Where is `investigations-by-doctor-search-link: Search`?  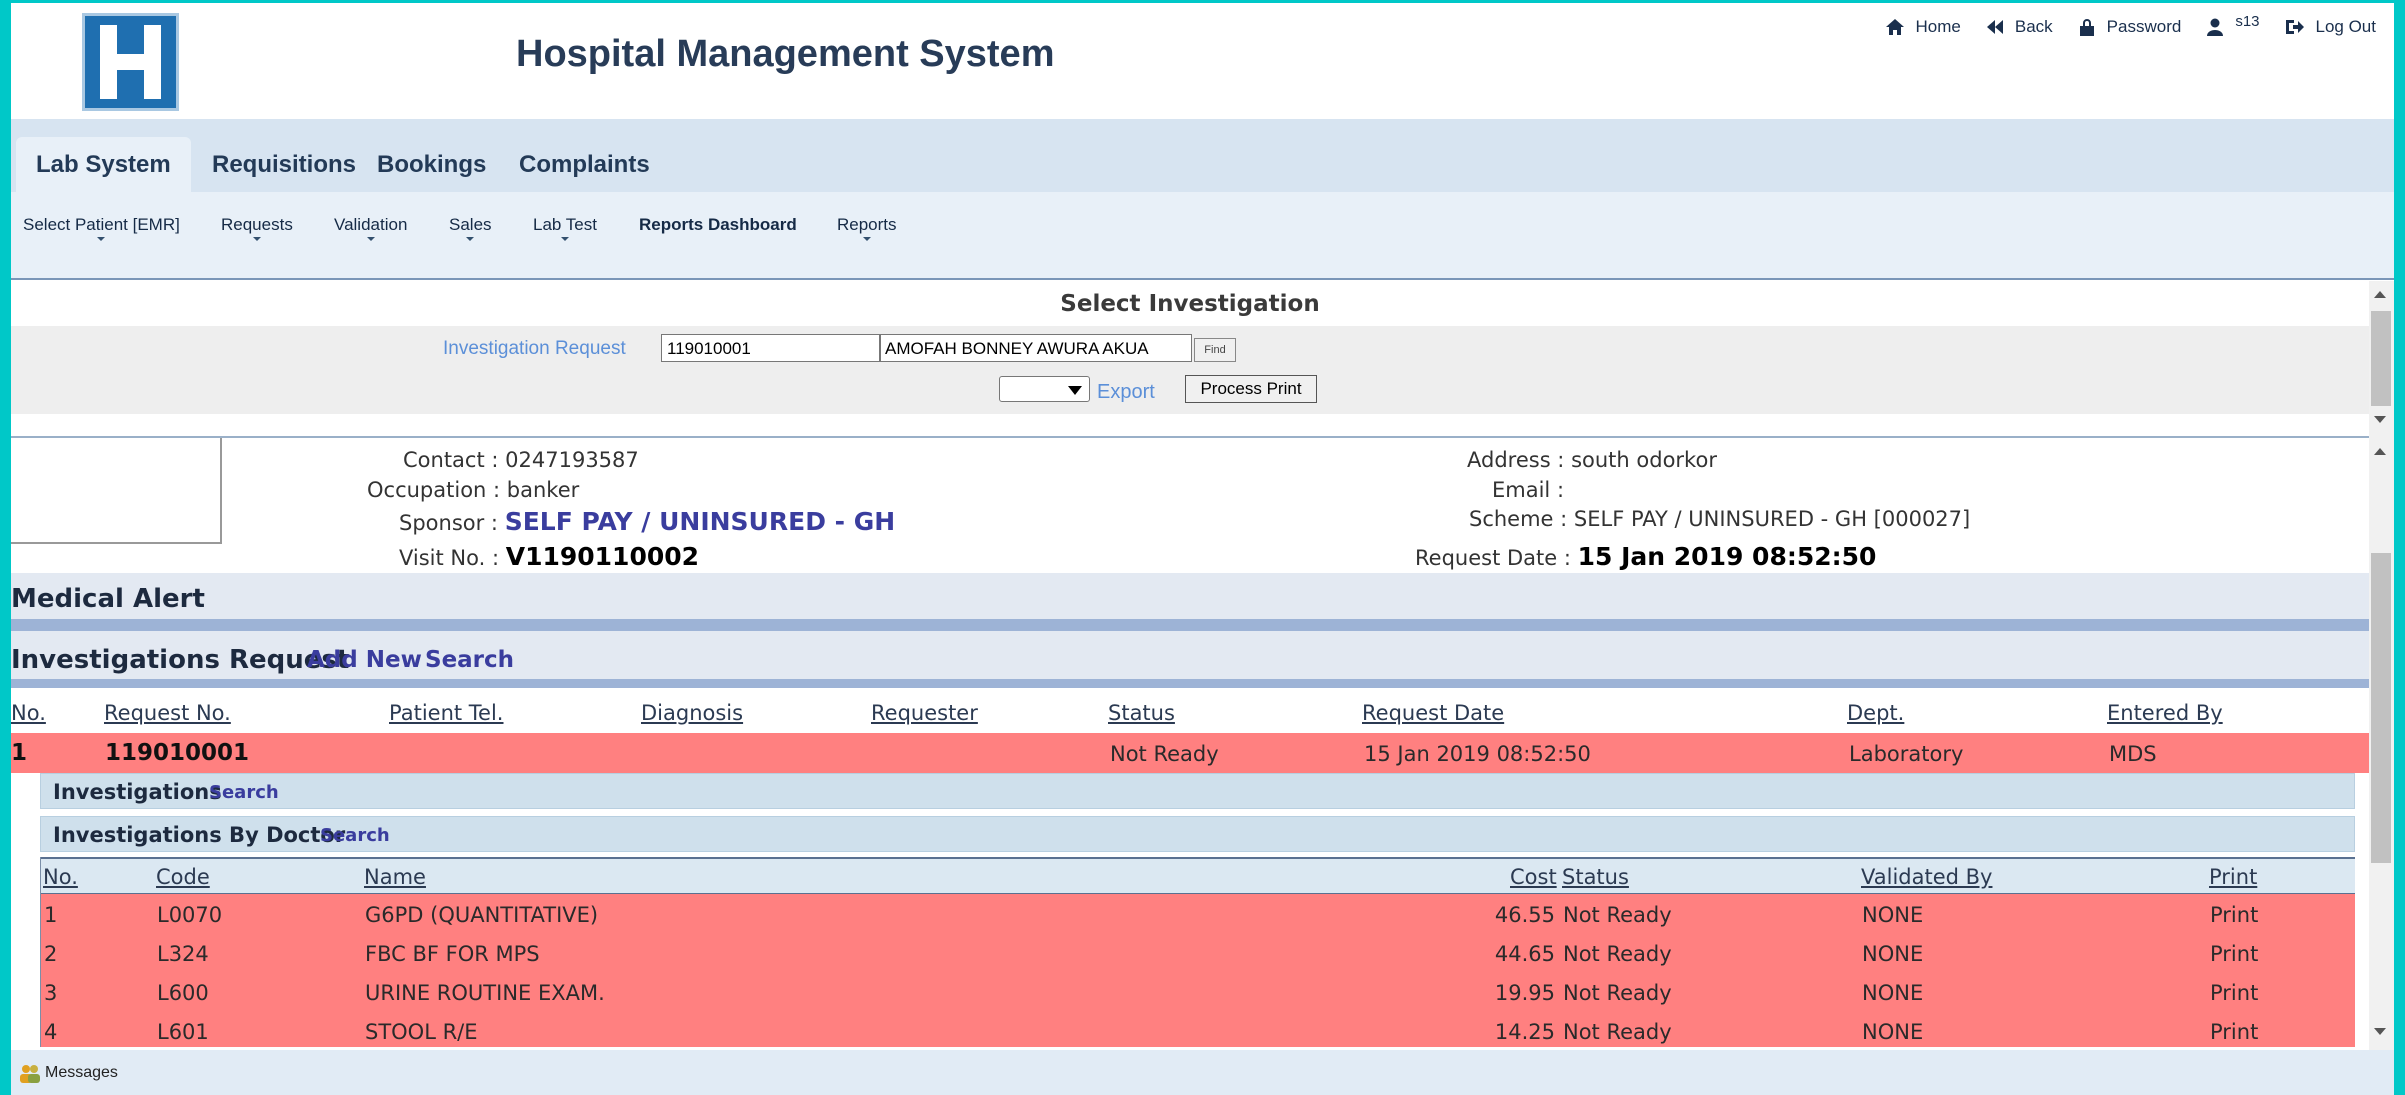 investigations-by-doctor-search-link: Search is located at coordinates (355, 835).